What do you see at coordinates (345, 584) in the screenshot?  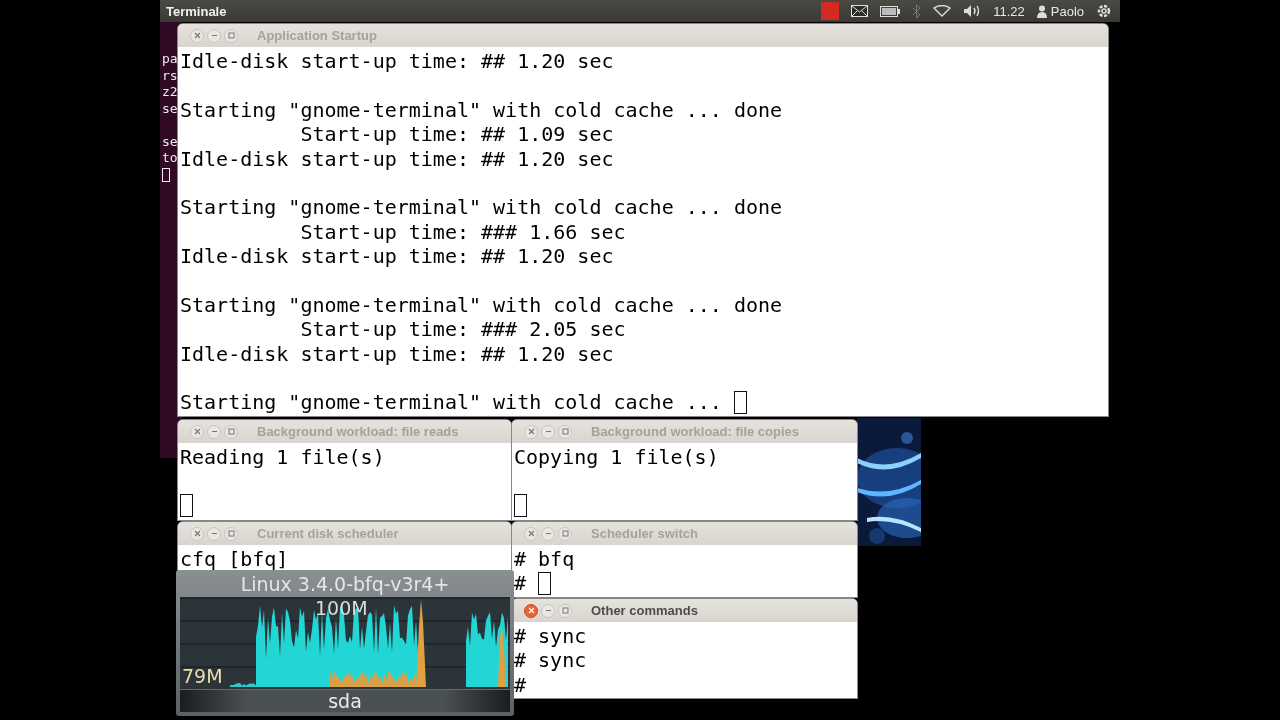 I see `monitor-title: Linux 3.4.0-bfq-v3r4+` at bounding box center [345, 584].